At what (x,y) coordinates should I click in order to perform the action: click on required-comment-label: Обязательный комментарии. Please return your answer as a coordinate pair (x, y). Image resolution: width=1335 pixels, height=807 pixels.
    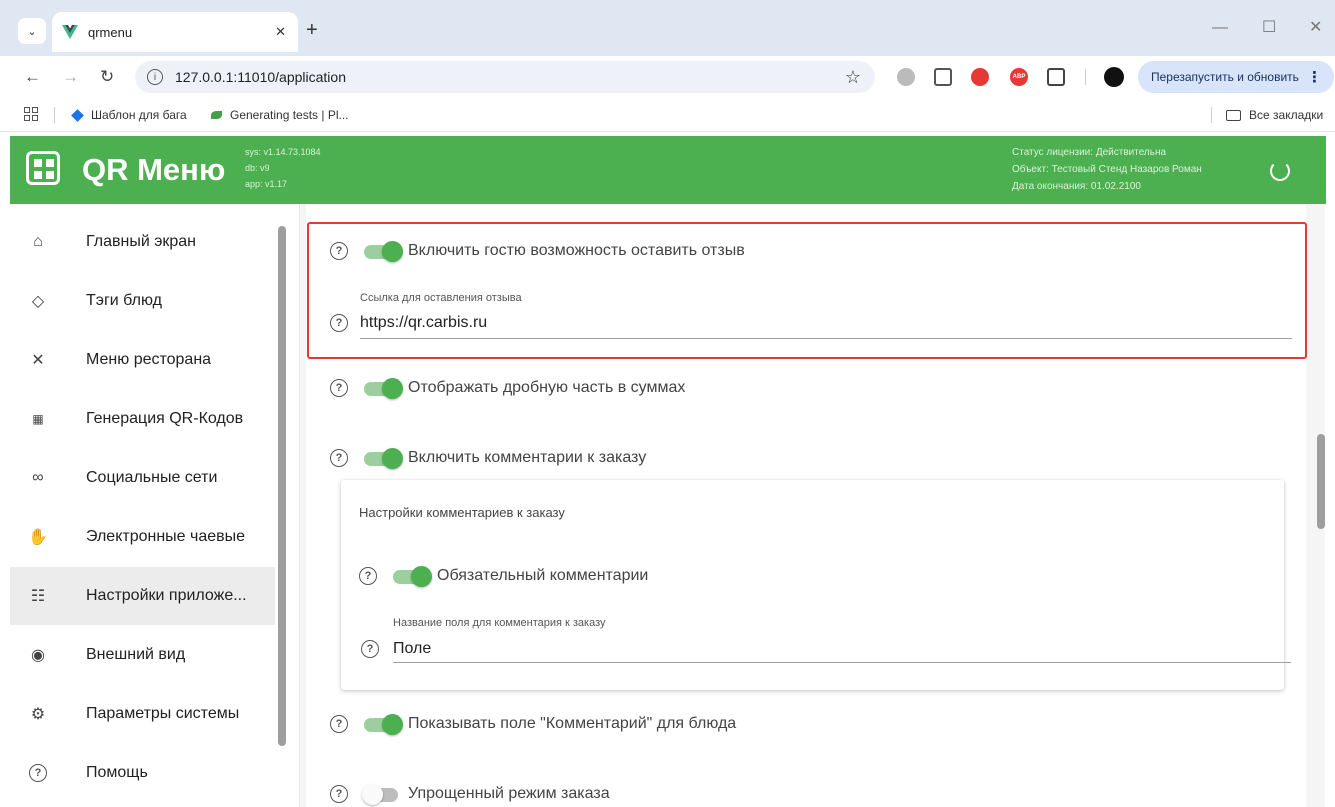
    Looking at the image, I should click on (543, 575).